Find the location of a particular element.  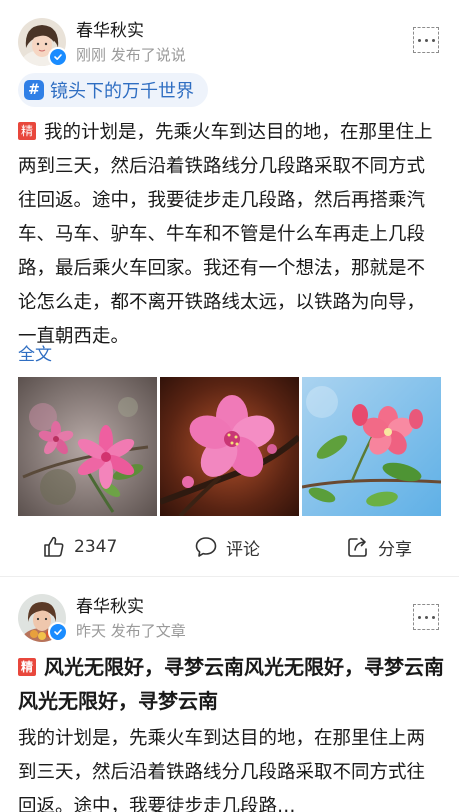

article-title-text: 风光无限好，寻梦云南风光无限好，寻梦云南风光无限好，寻梦云南 is located at coordinates (231, 684).